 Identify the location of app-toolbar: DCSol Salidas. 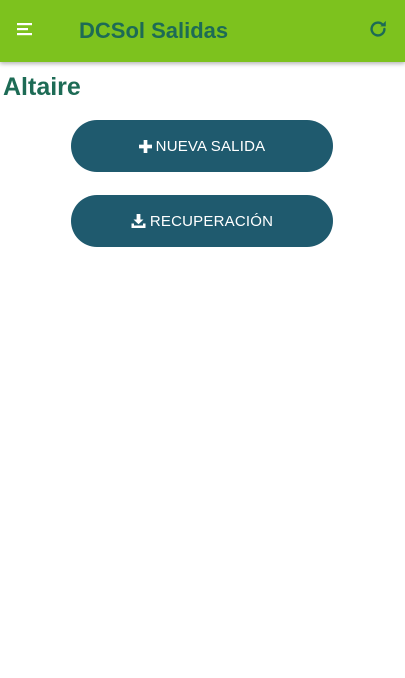
(202, 31).